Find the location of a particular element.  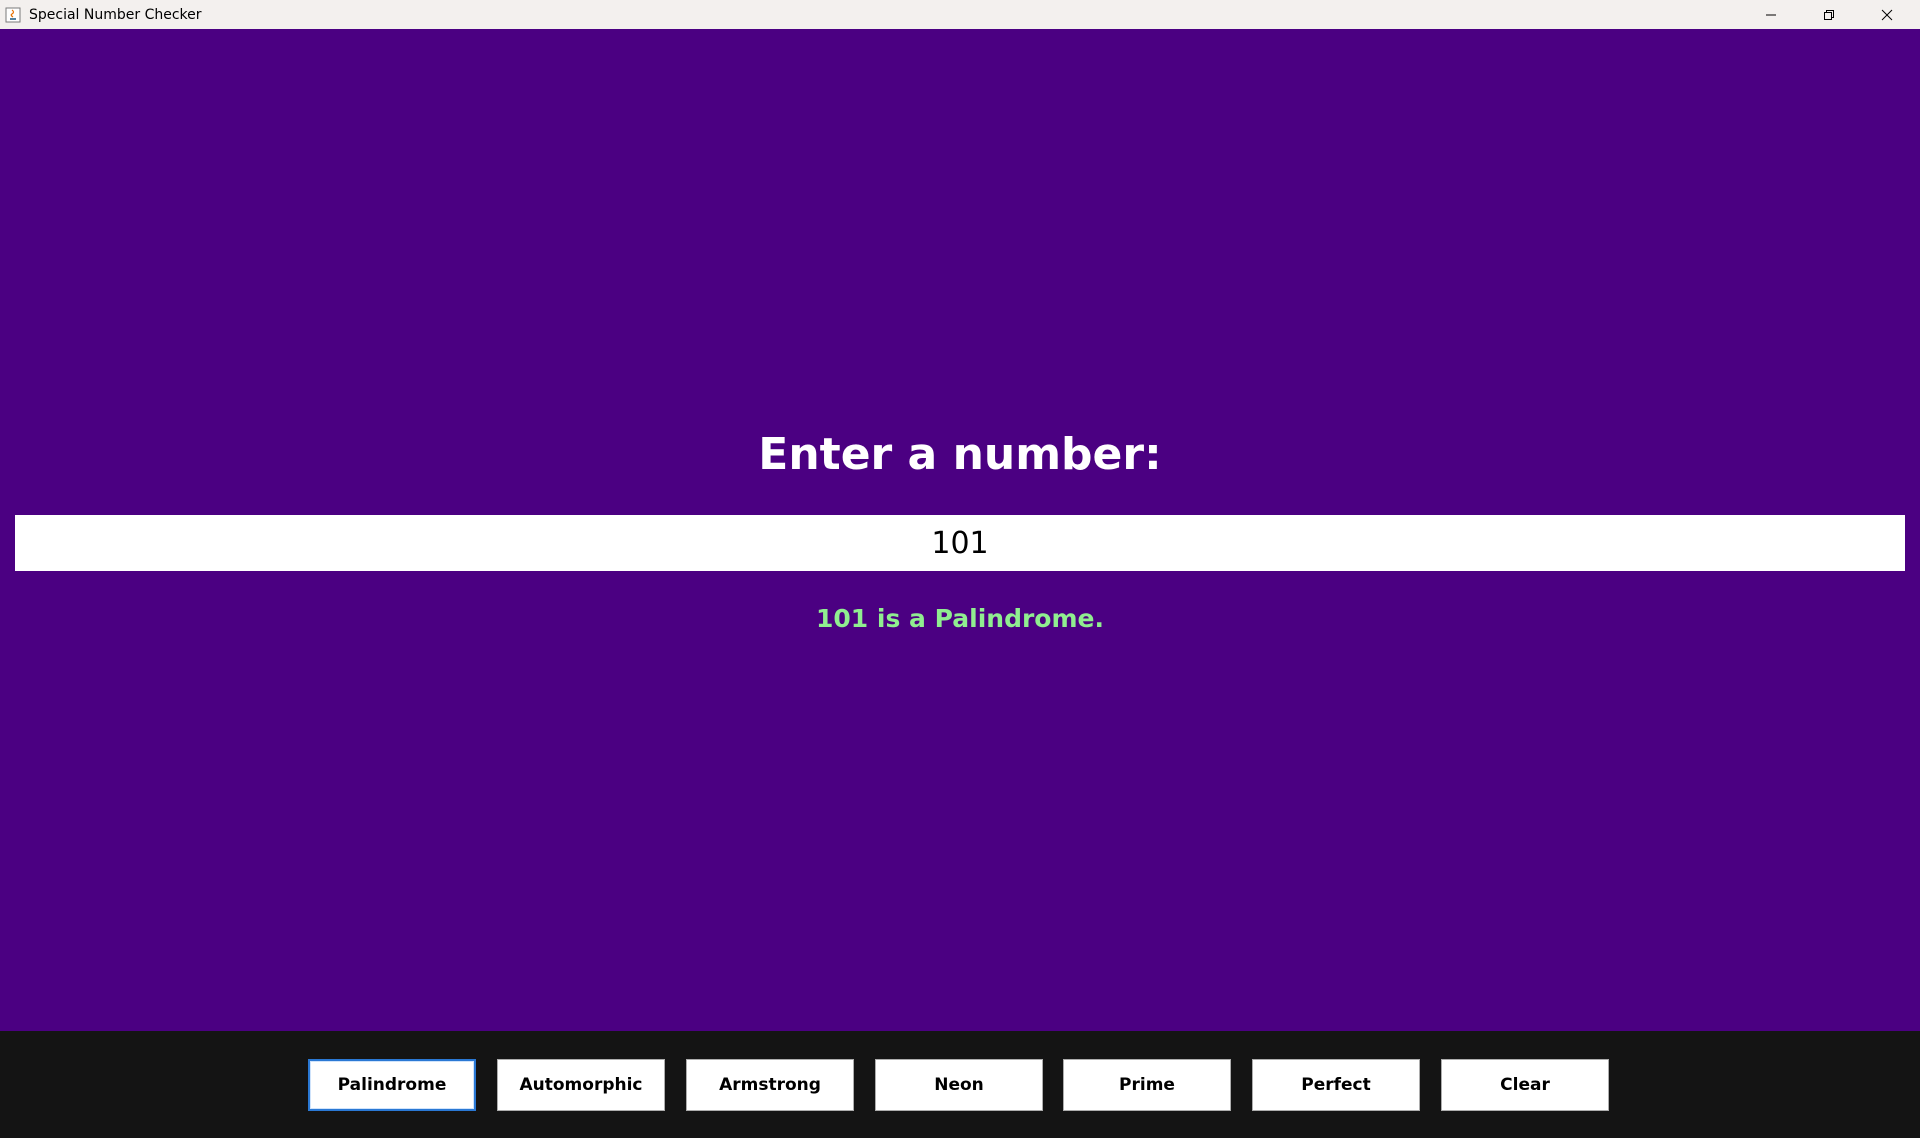

restore-button is located at coordinates (1829, 14).